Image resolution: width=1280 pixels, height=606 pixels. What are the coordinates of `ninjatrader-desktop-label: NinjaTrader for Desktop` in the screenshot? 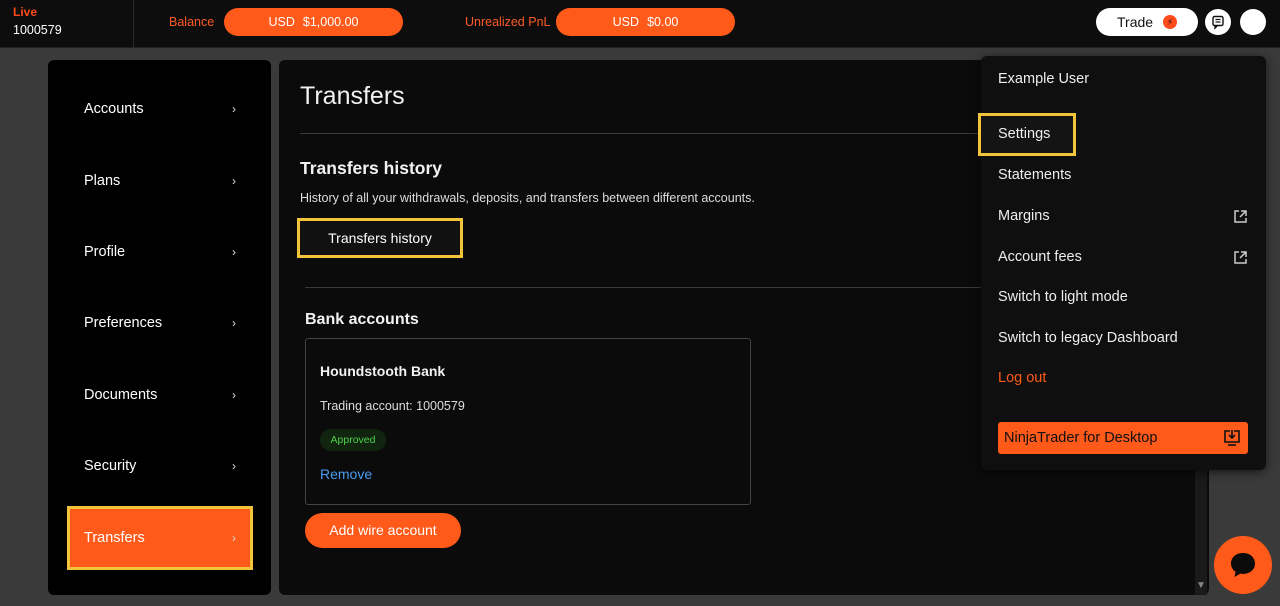 It's located at (1081, 438).